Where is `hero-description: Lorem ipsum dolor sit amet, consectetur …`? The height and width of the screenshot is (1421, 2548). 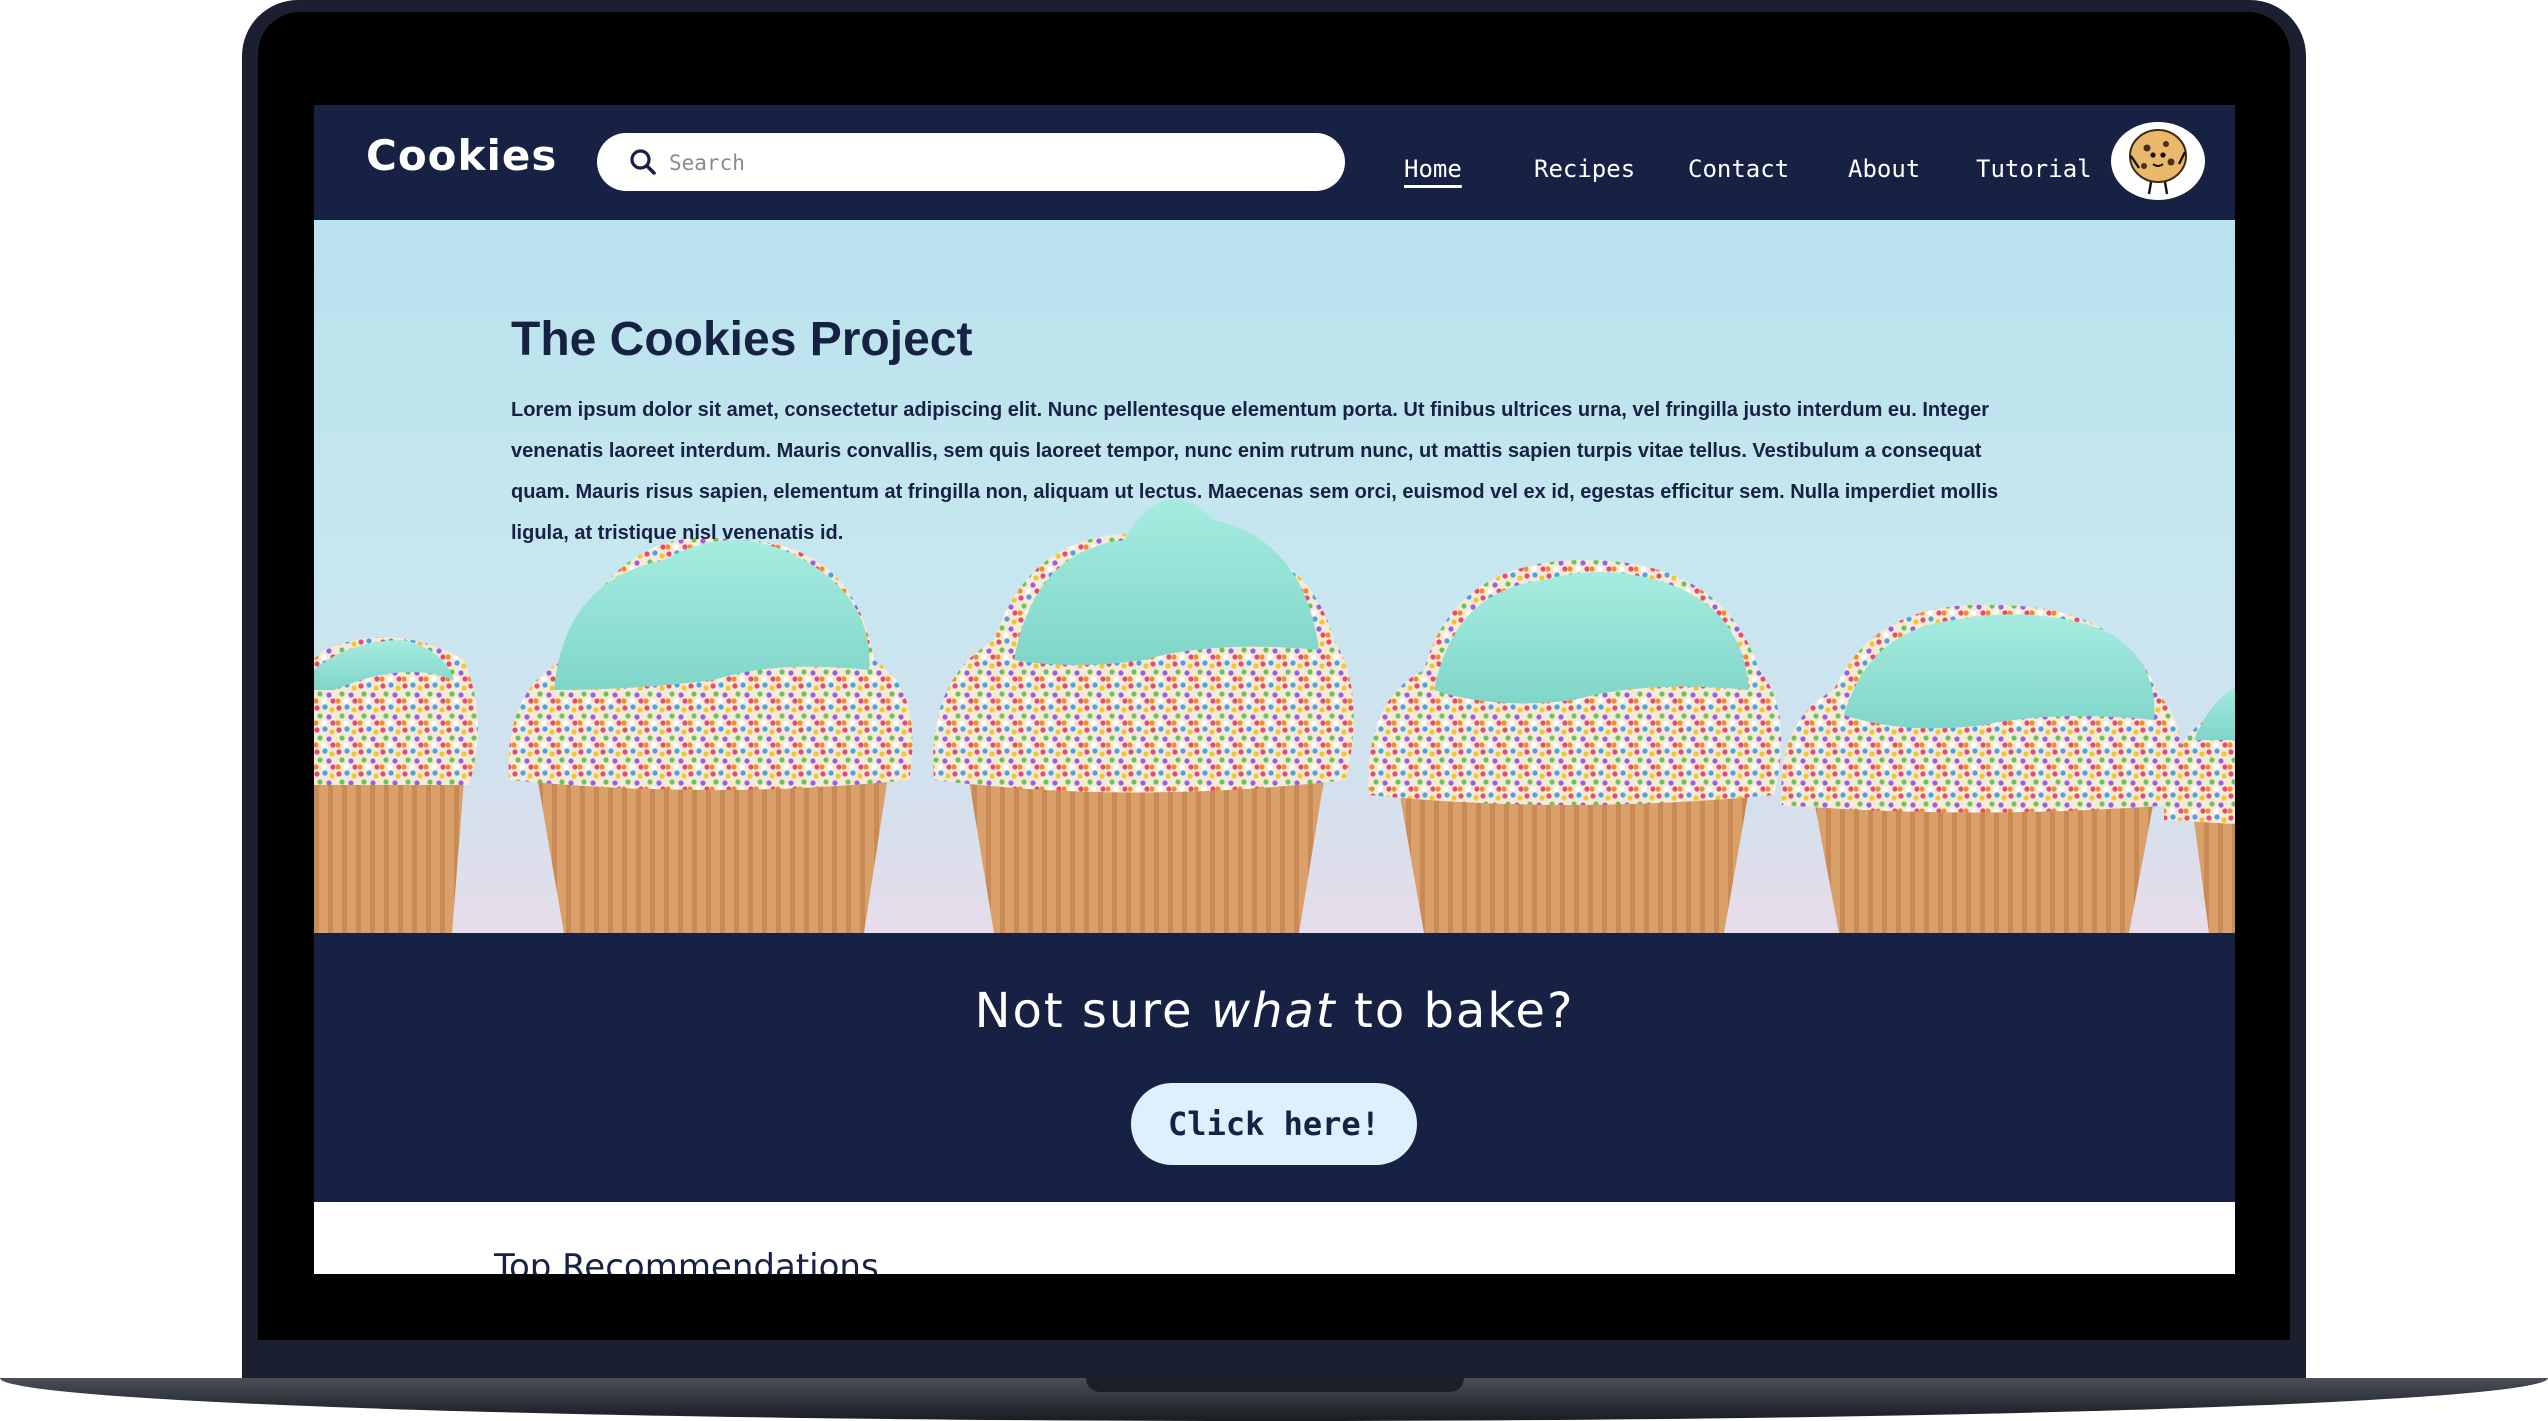 hero-description: Lorem ipsum dolor sit amet, consectetur … is located at coordinates (1255, 471).